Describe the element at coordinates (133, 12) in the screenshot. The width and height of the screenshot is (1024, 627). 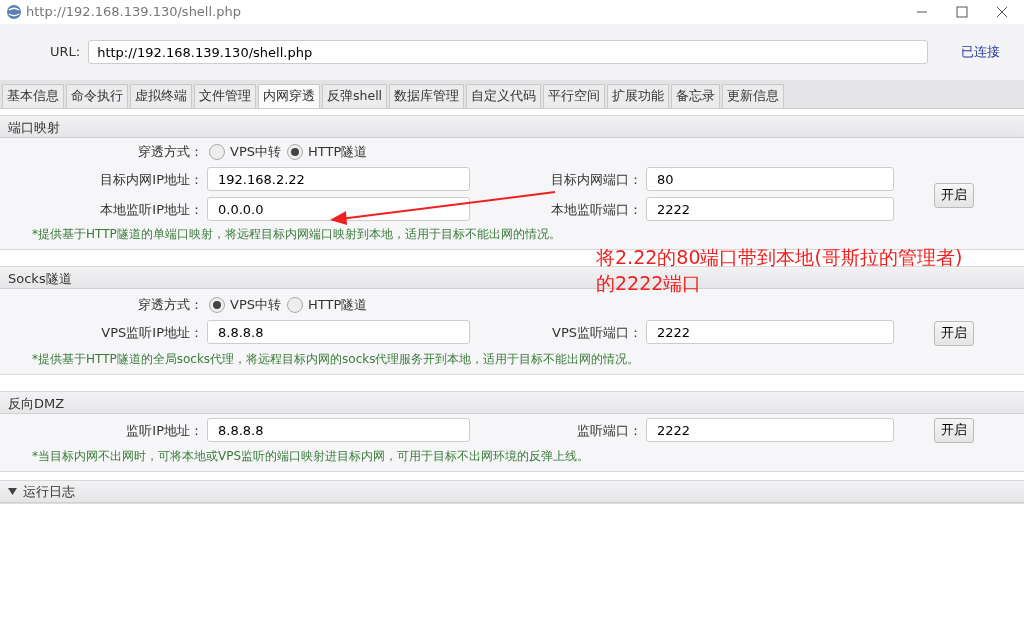
I see `window-title: http://192.168.139.130/shell.php` at that location.